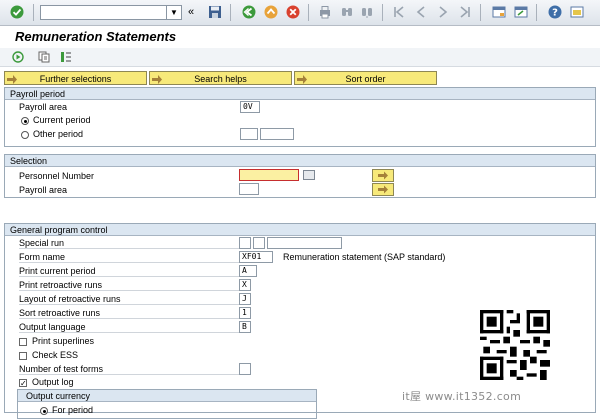  What do you see at coordinates (111, 12) in the screenshot?
I see `command-field: ▼` at bounding box center [111, 12].